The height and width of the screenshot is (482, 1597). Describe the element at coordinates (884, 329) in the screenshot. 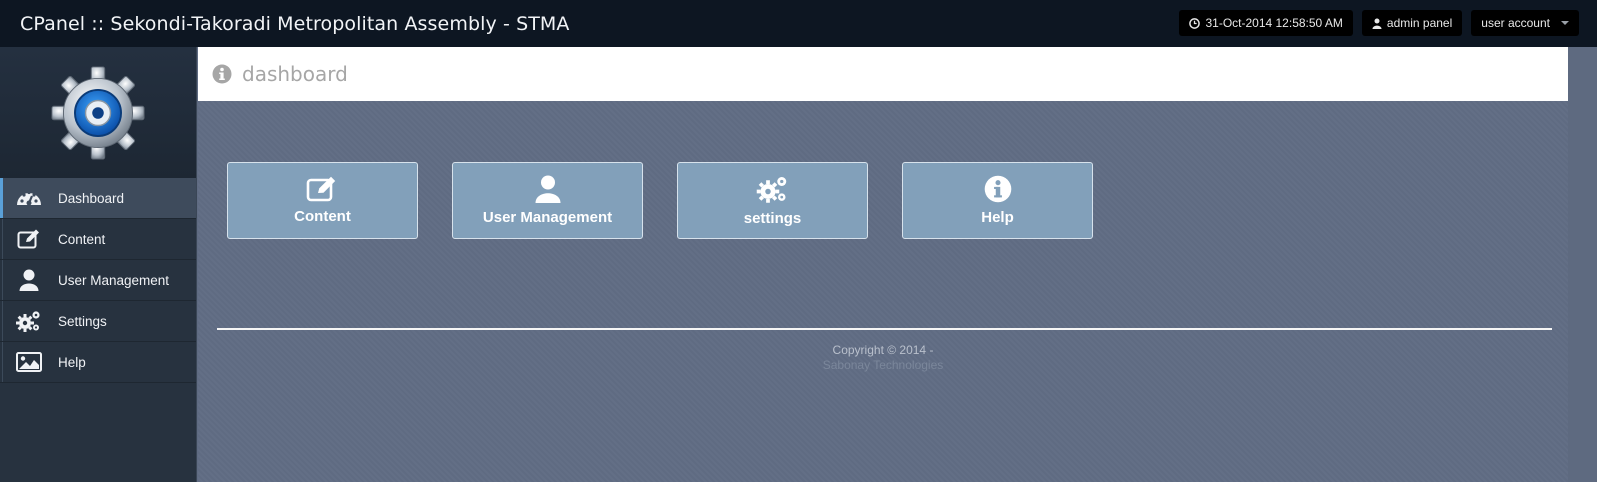

I see `footer-divider` at that location.